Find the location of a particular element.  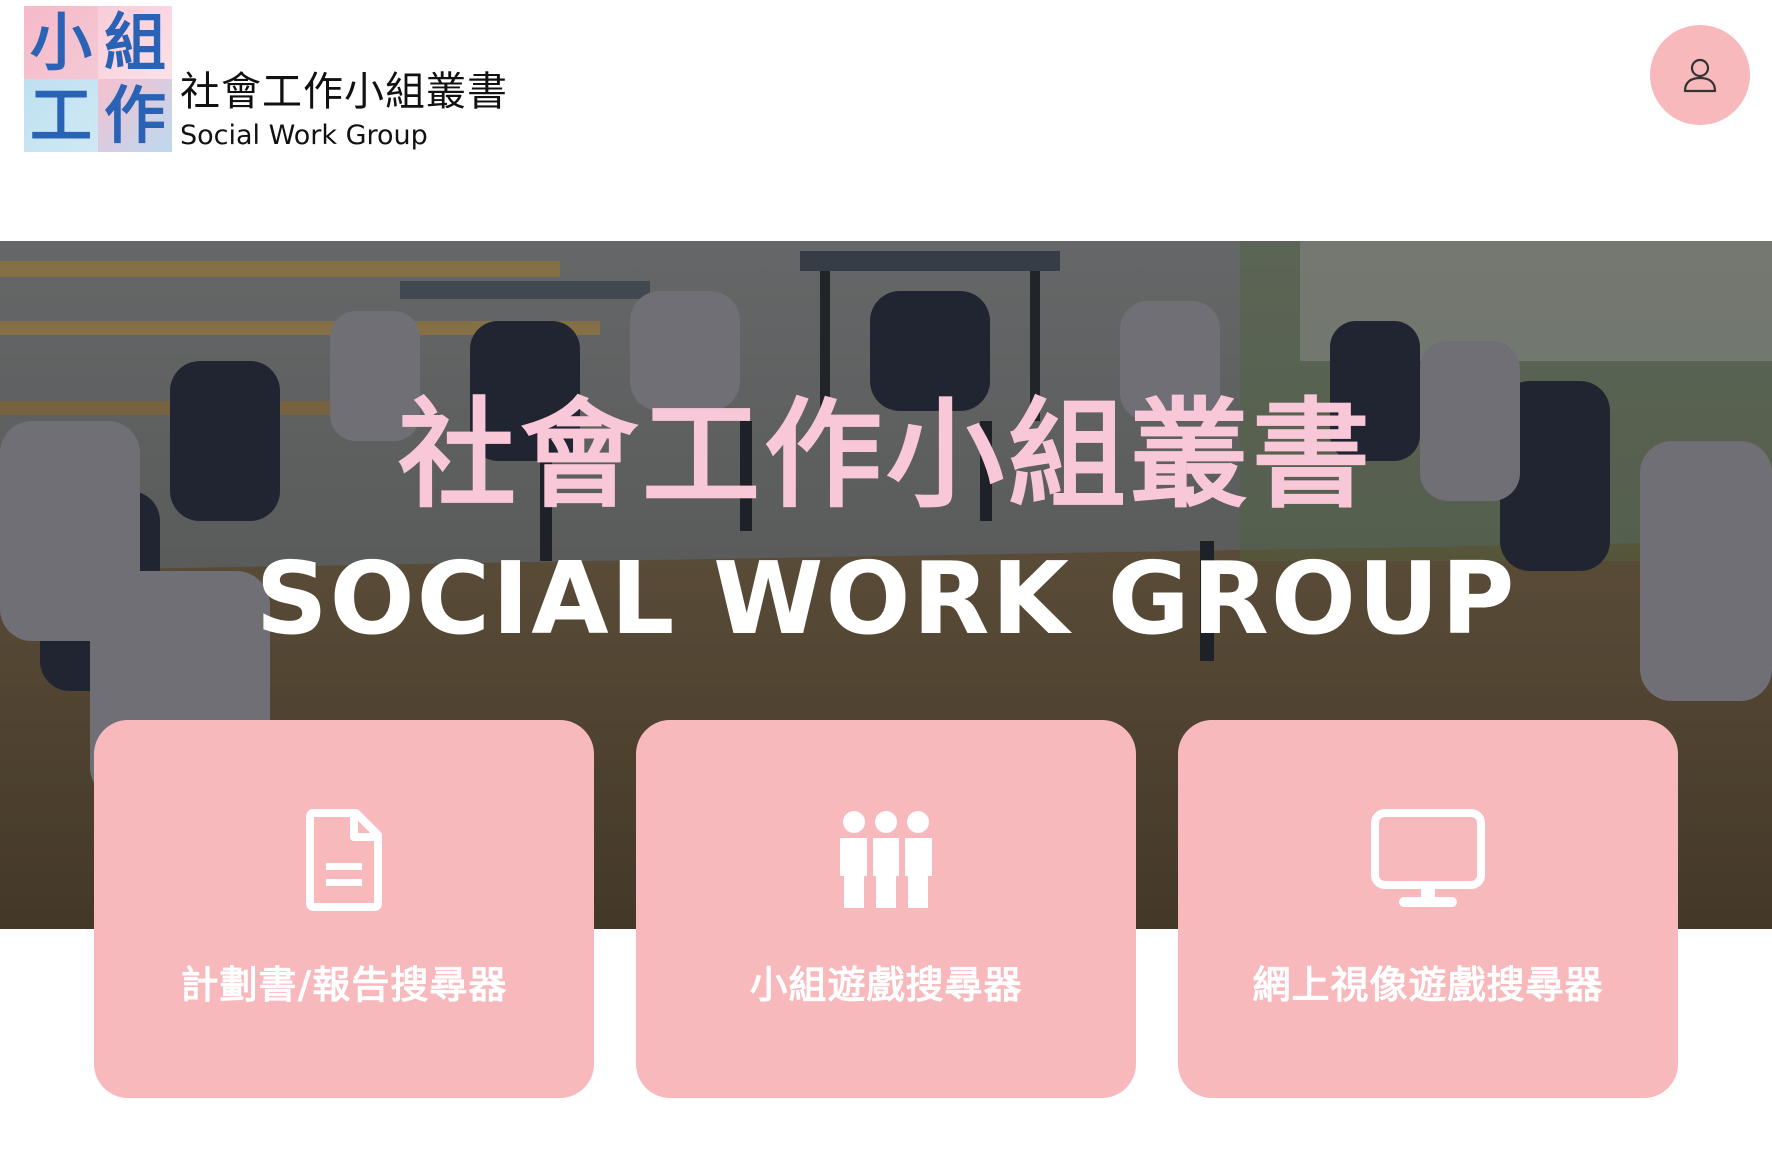

card-online-video-game-search: 網上視像遊戲搜尋器 is located at coordinates (1428, 909).